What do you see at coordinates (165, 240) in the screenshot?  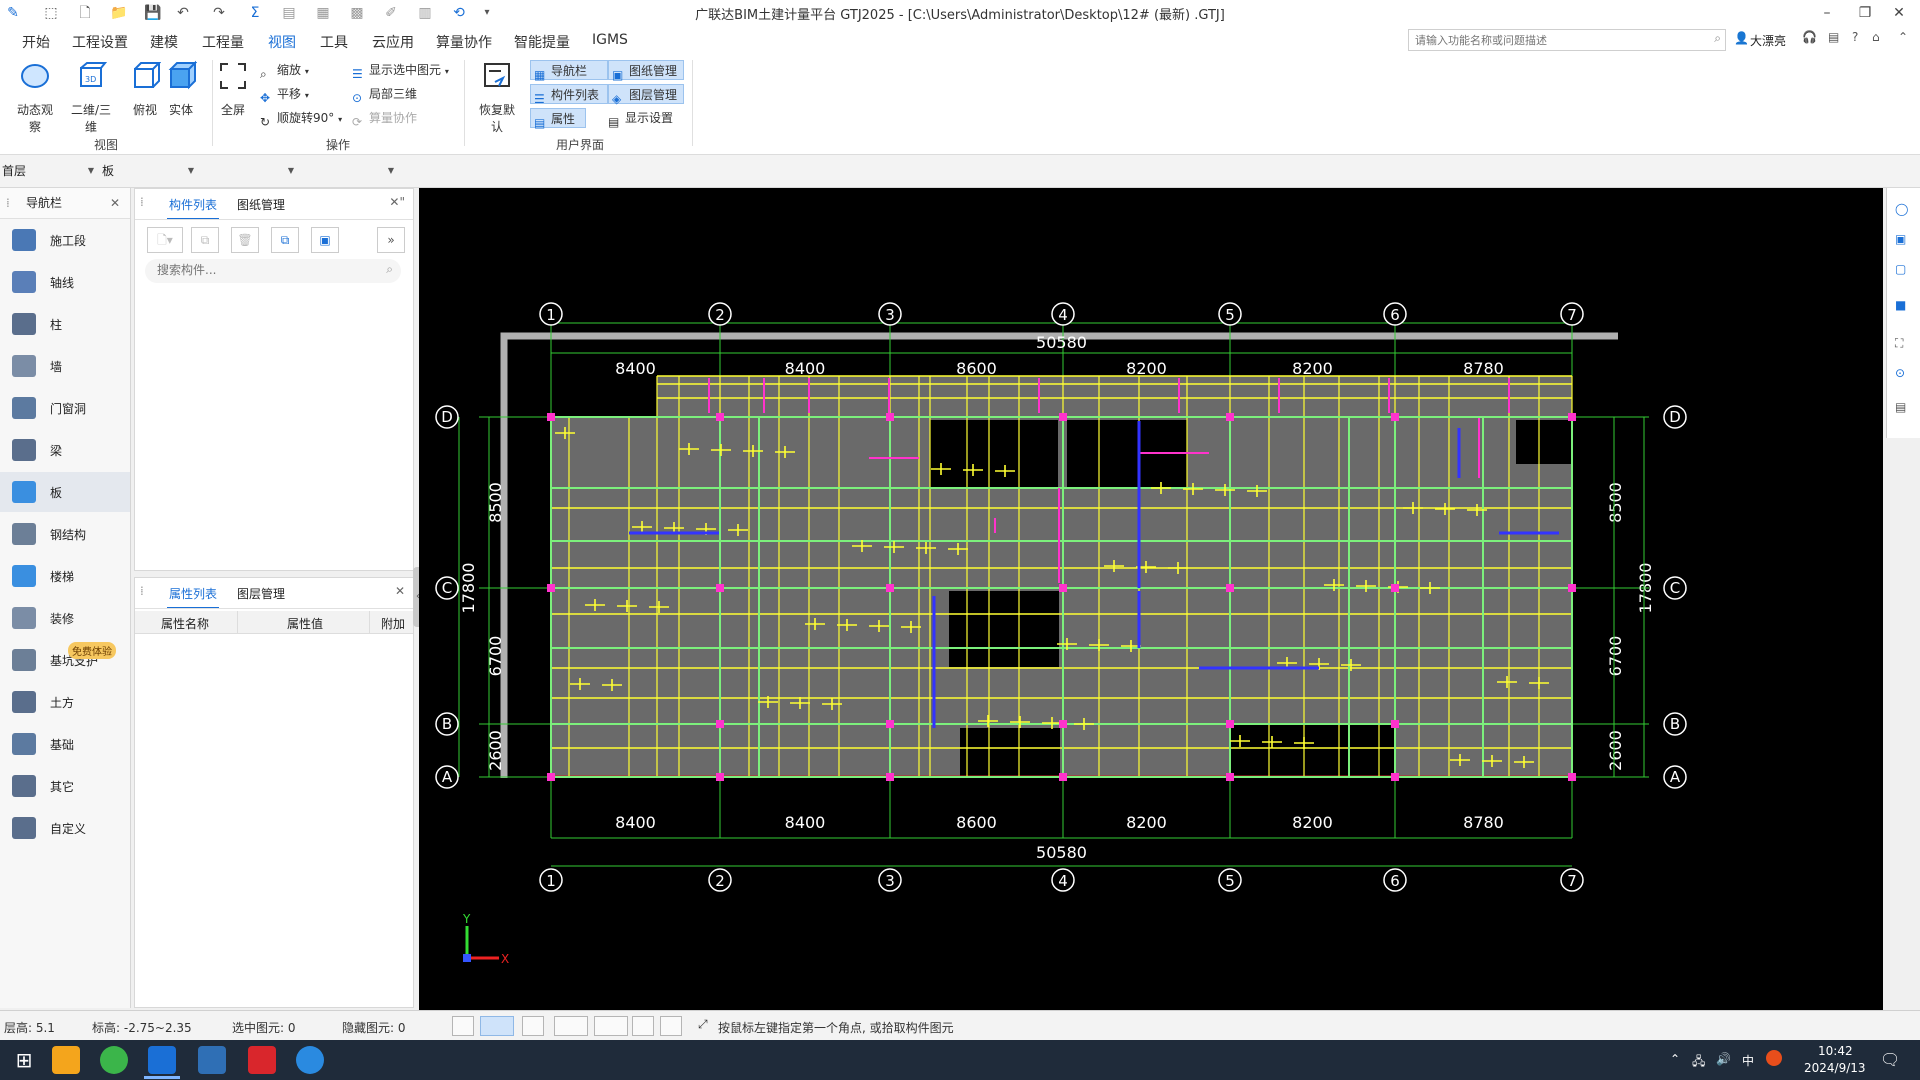 I see `new-component-button: 🗋▾` at bounding box center [165, 240].